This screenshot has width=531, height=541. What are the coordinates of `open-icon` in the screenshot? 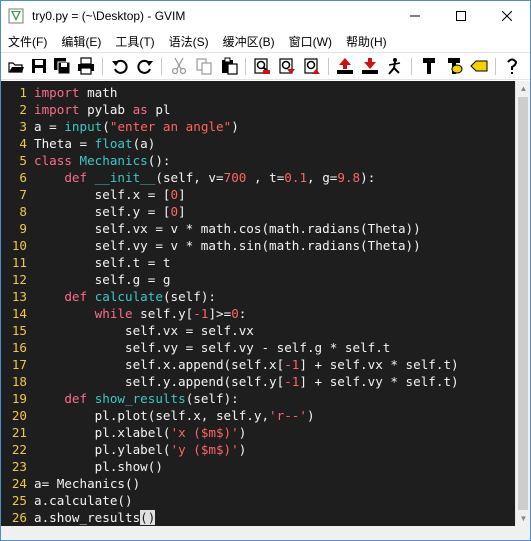 It's located at (16, 66).